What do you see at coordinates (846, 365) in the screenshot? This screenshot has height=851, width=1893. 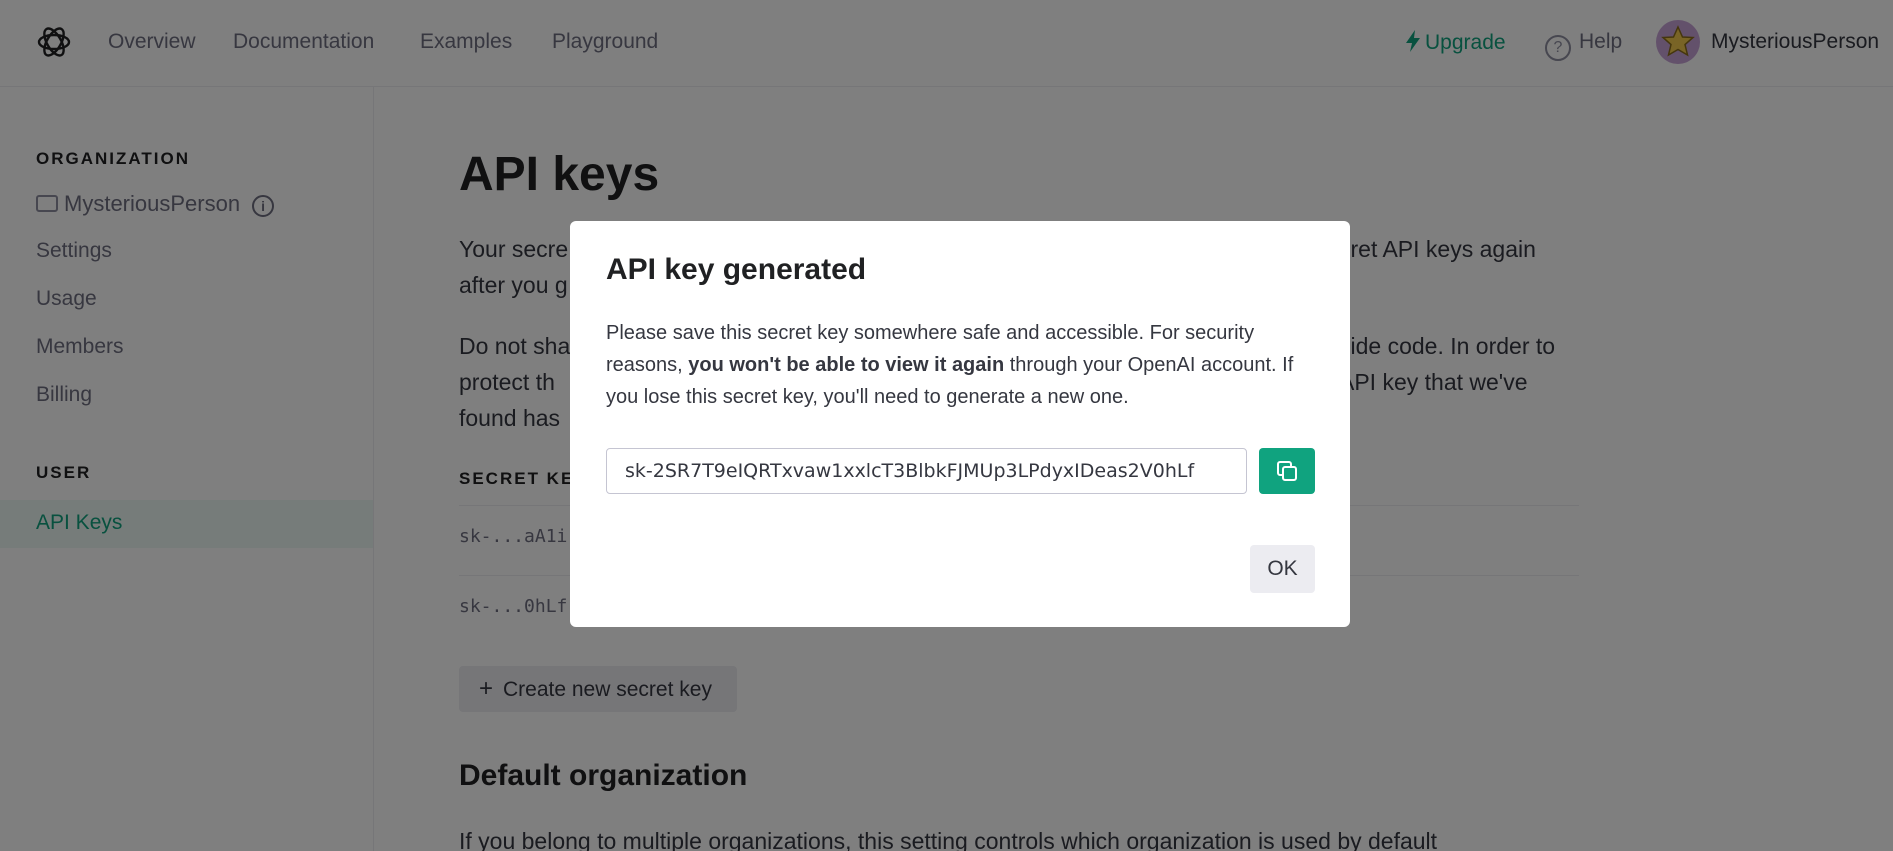 I see `dialog-message-bold: you won't be able to view it again` at bounding box center [846, 365].